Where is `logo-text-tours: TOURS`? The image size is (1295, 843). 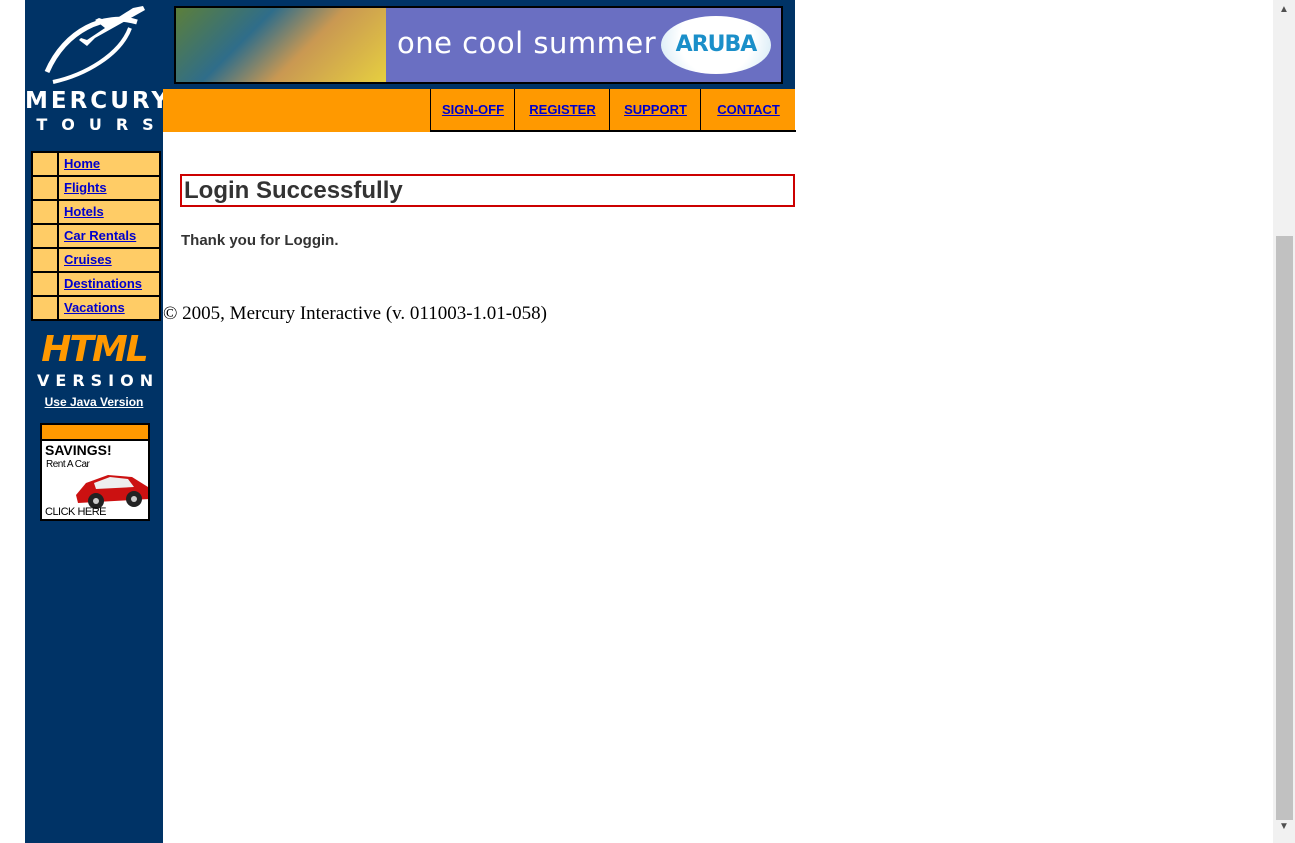 logo-text-tours: TOURS is located at coordinates (102, 124).